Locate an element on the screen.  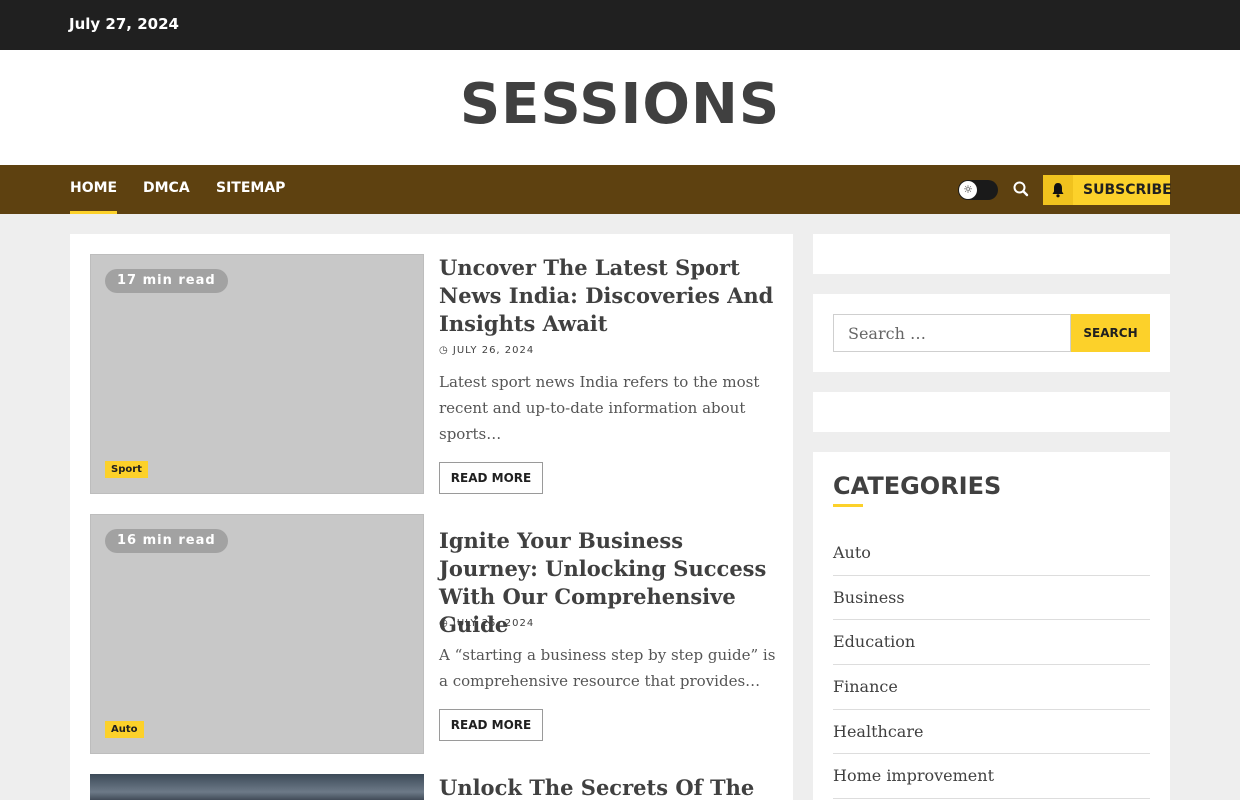
site-header: SESSIONS is located at coordinates (620, 107).